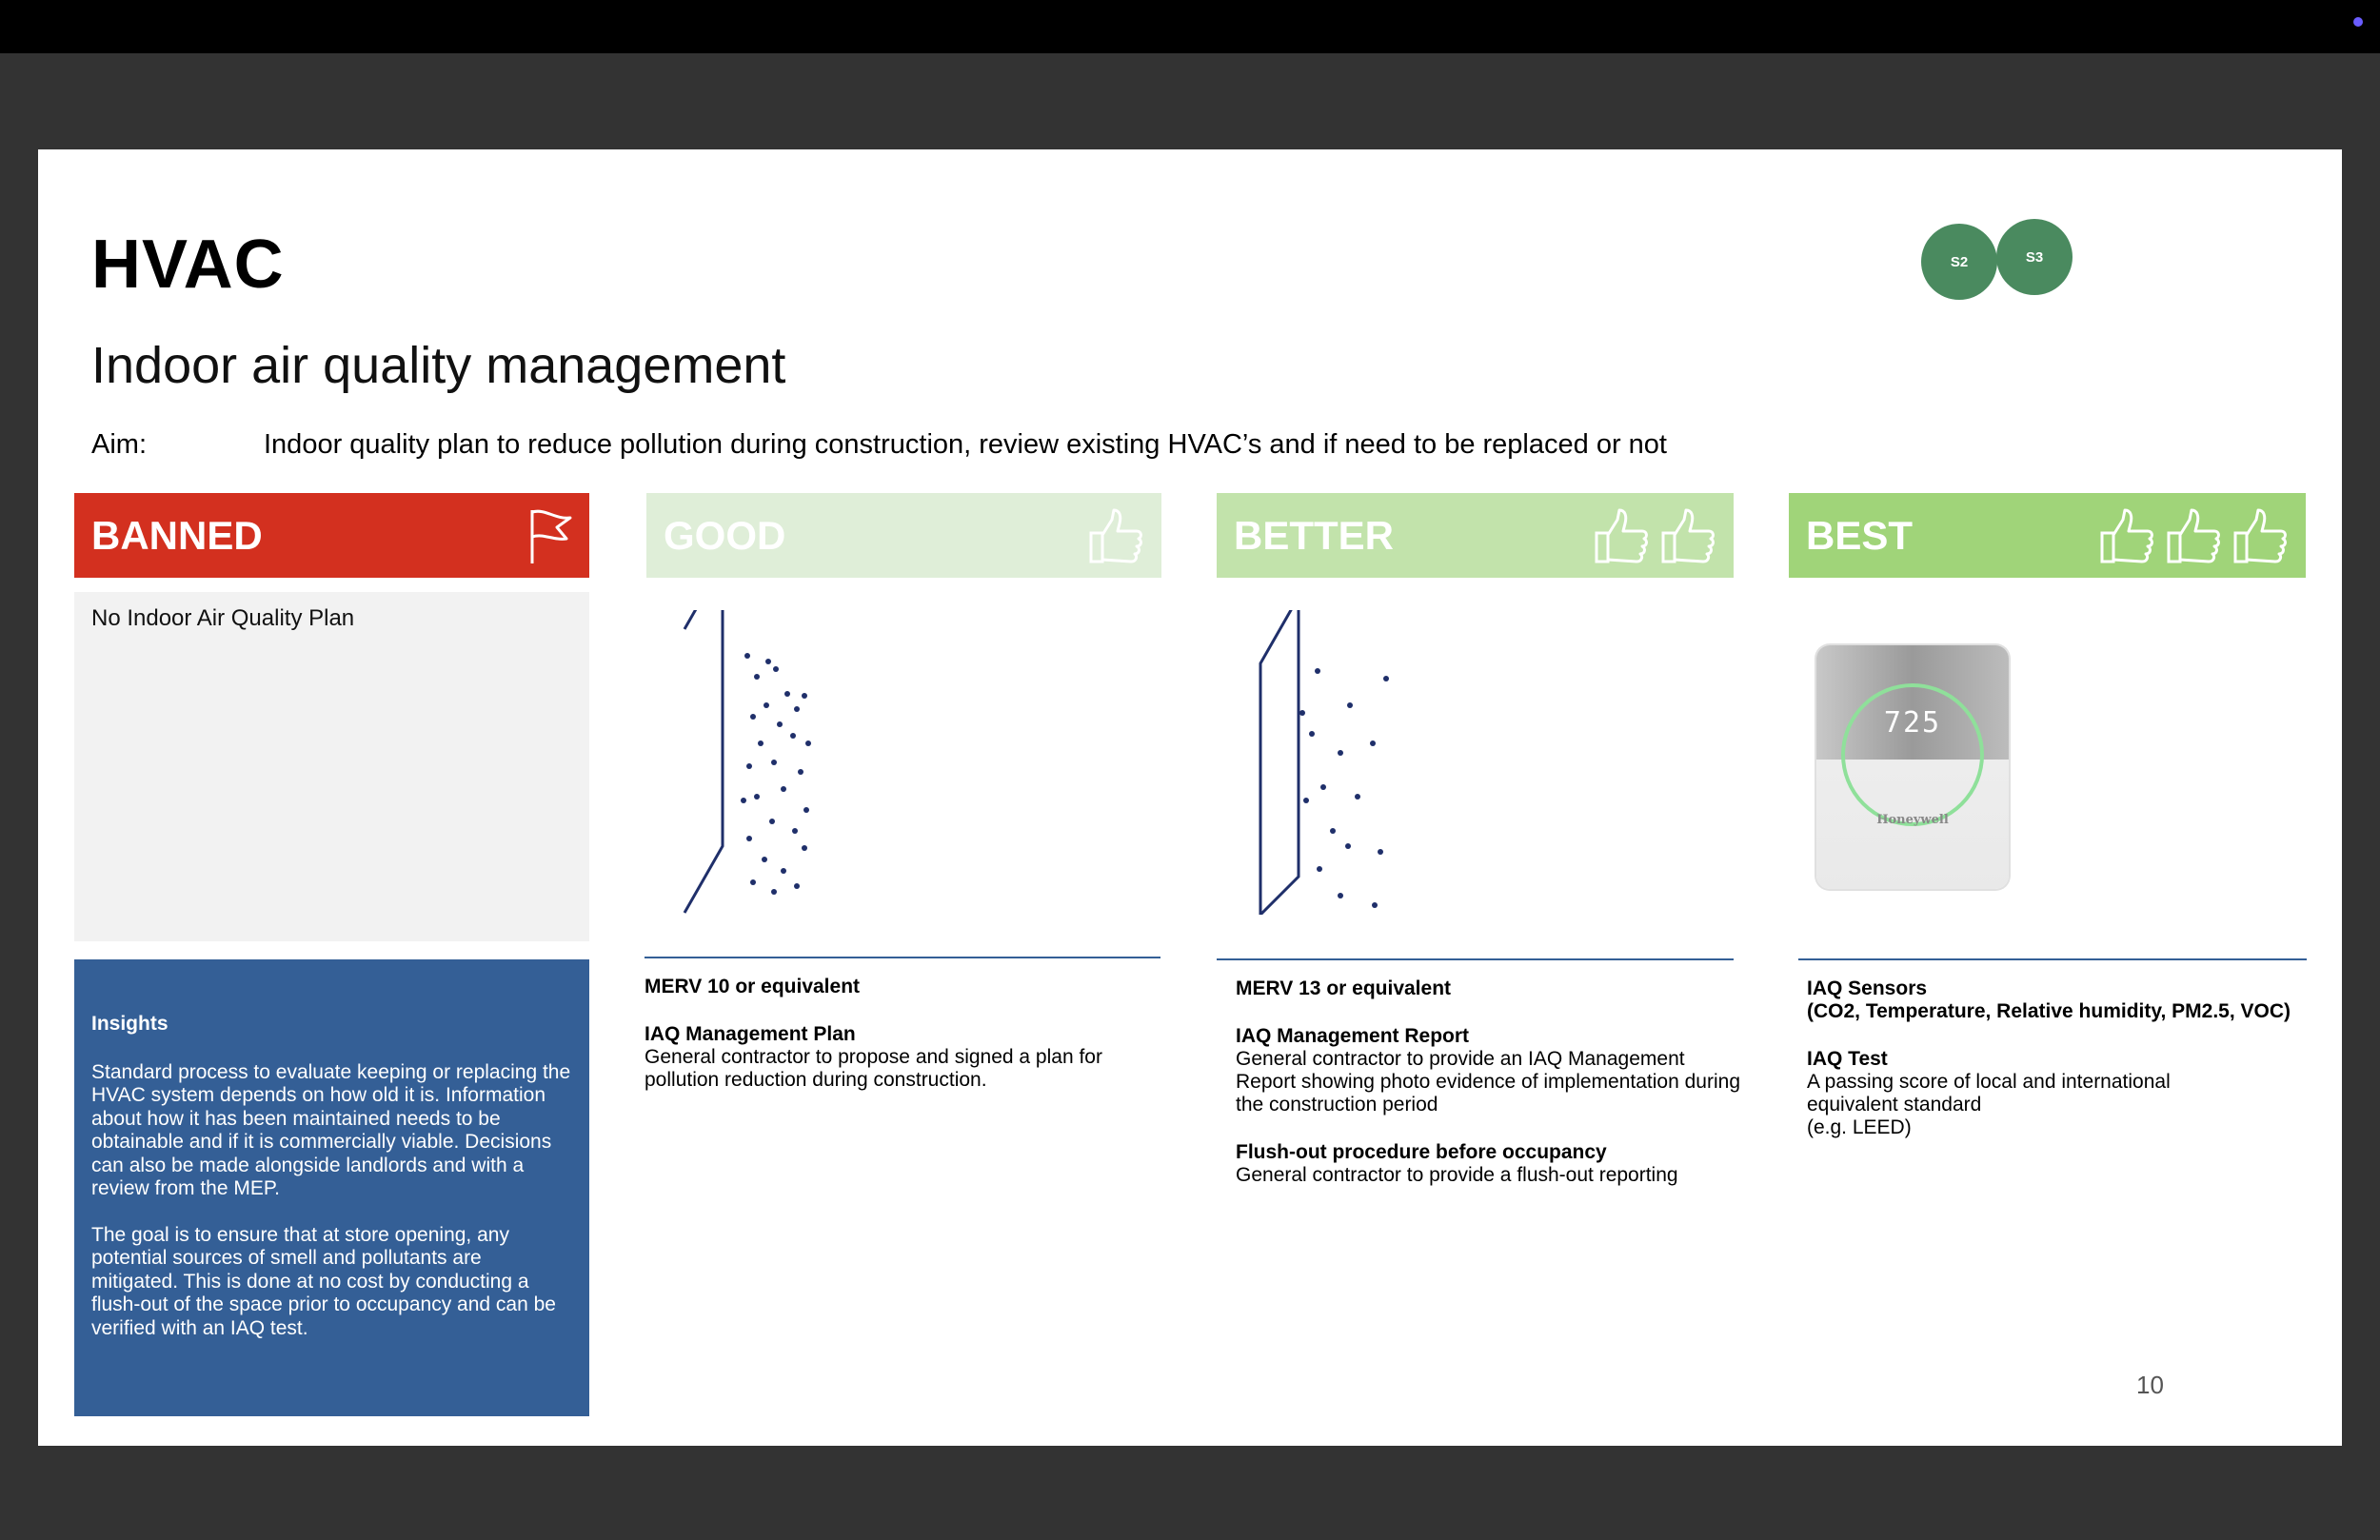 This screenshot has height=1540, width=2380. Describe the element at coordinates (725, 535) in the screenshot. I see `good-label: GOOD` at that location.